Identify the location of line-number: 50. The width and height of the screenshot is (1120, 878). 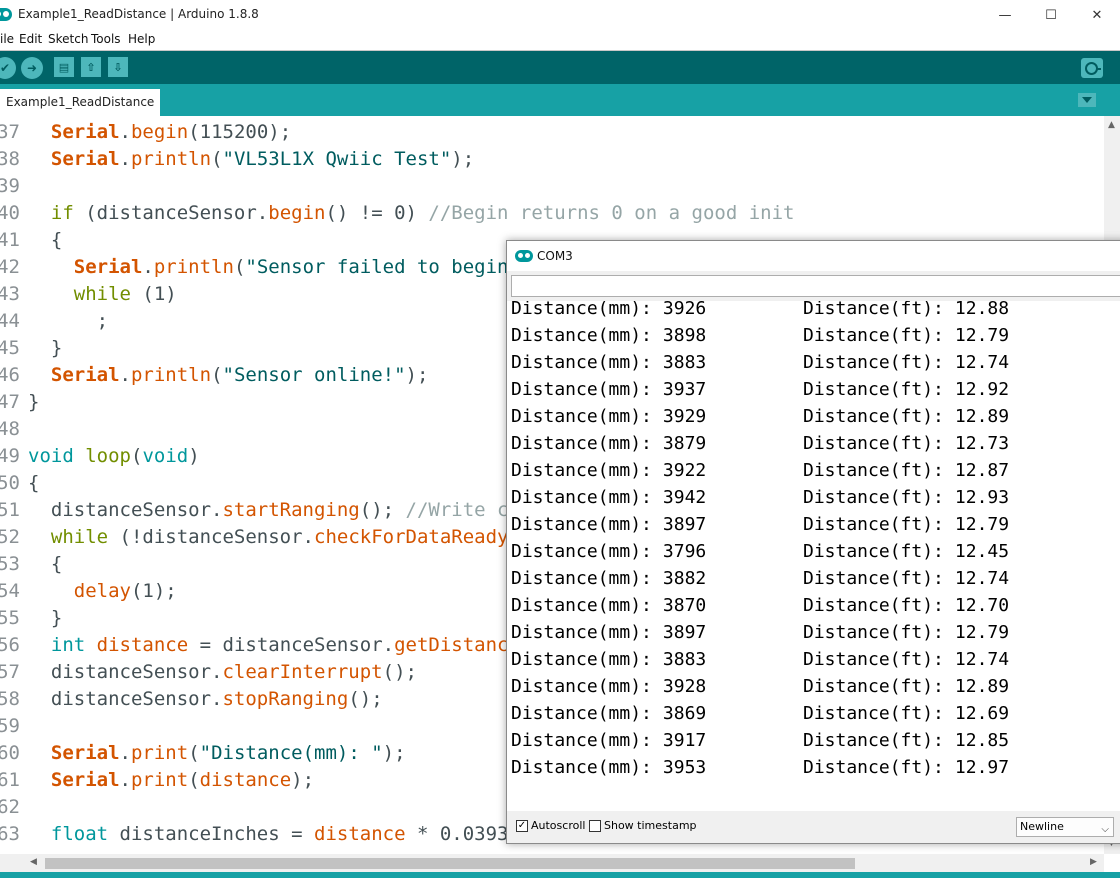
(10, 483).